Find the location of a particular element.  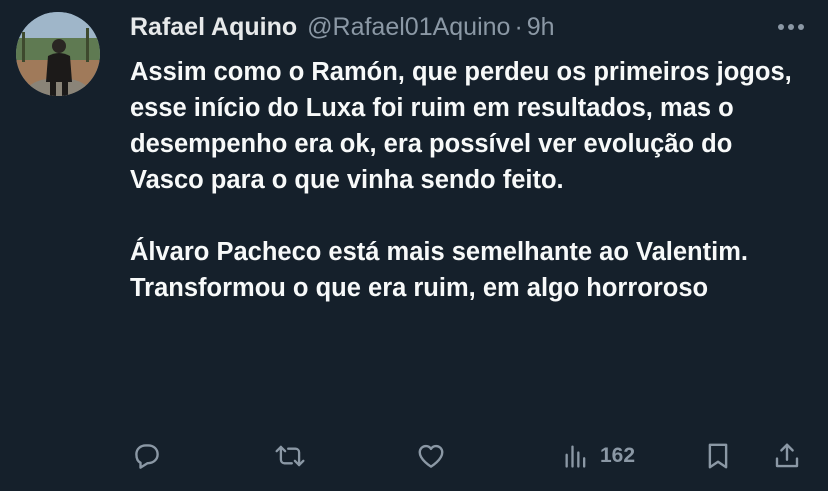

views-button: 162 is located at coordinates (598, 456).